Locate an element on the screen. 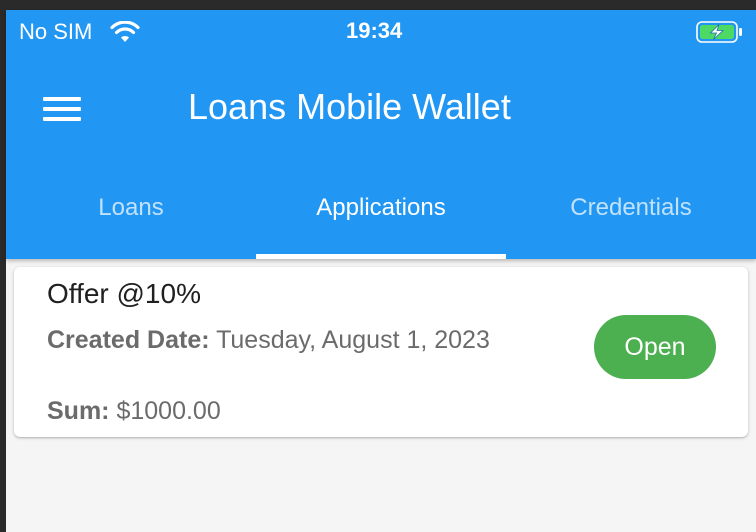  tab-loans: Loans is located at coordinates (131, 224).